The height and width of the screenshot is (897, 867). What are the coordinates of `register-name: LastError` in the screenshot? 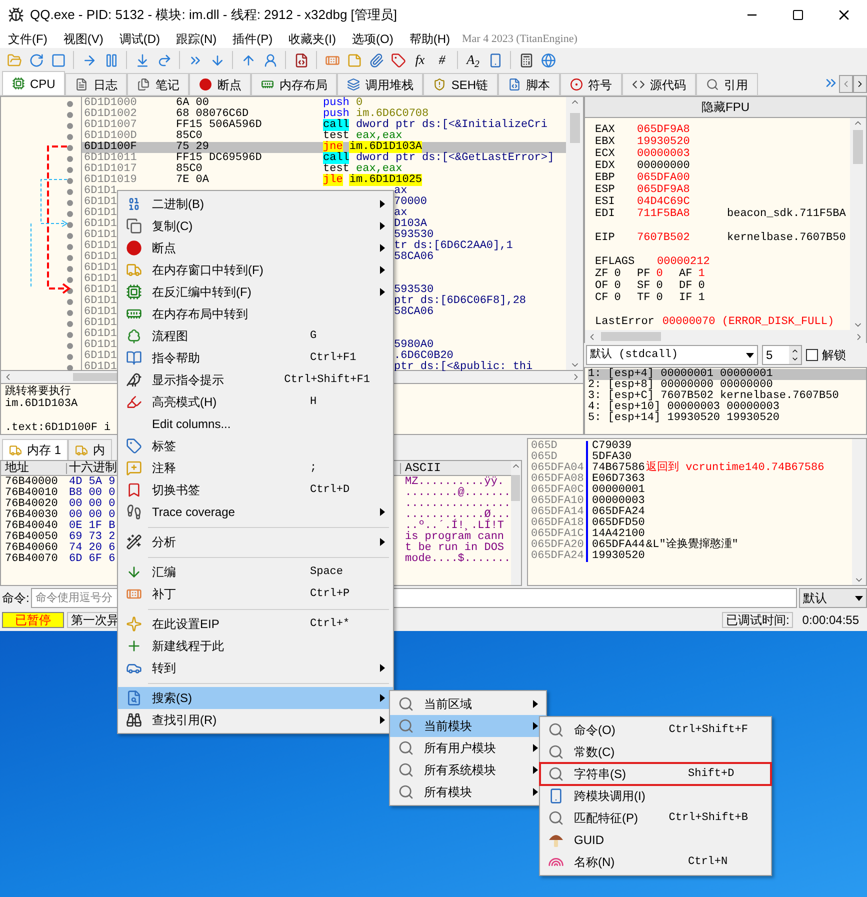 It's located at (624, 322).